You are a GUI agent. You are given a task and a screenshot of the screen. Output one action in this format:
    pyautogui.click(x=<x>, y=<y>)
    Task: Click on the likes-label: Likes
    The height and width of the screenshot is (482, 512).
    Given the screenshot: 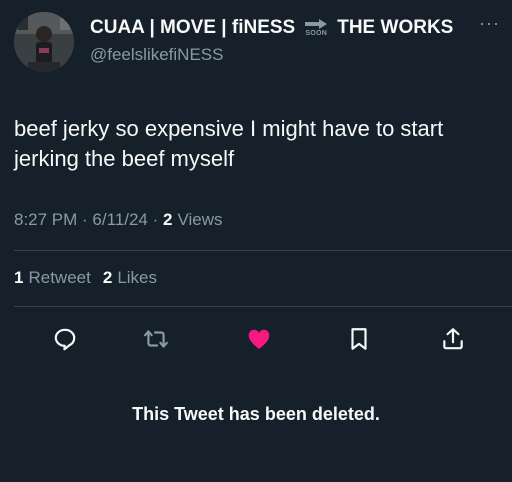 What is the action you would take?
    pyautogui.click(x=137, y=278)
    